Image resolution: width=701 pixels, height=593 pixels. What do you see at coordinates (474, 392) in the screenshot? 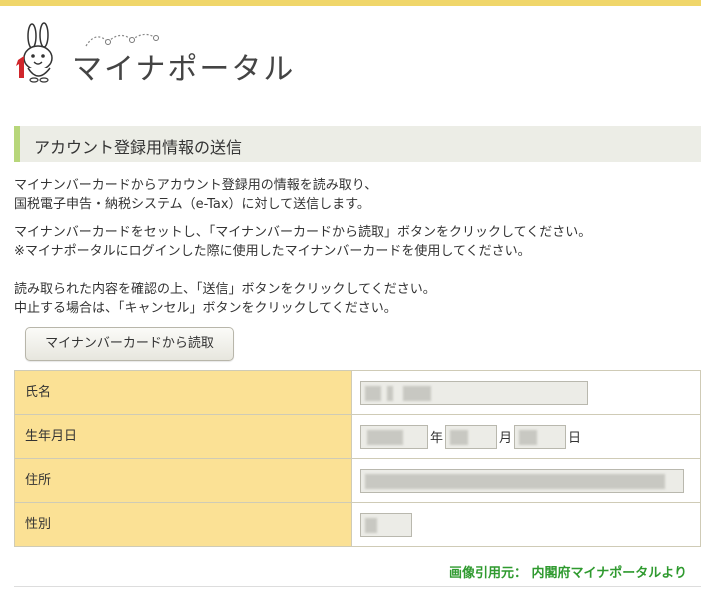
I see `name-field` at bounding box center [474, 392].